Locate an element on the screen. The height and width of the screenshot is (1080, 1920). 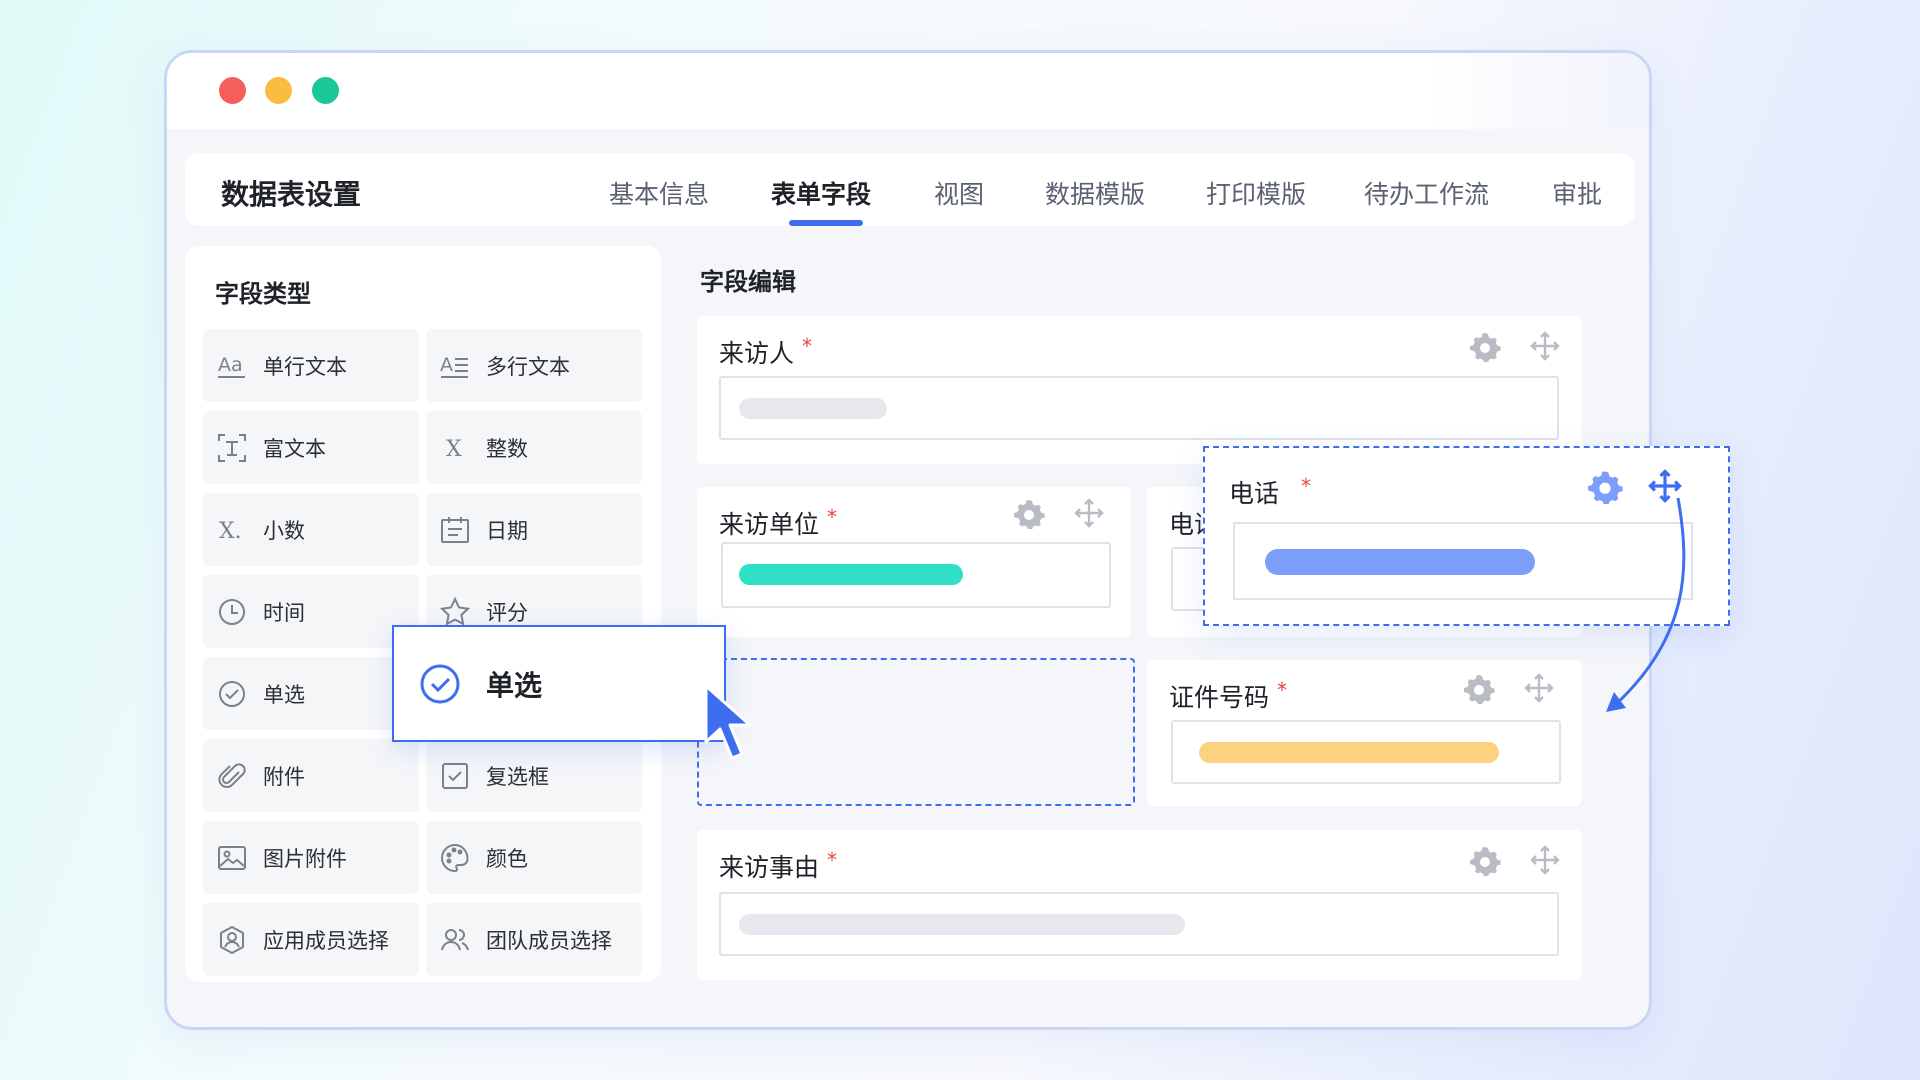
visit-reason-input is located at coordinates (1139, 924).